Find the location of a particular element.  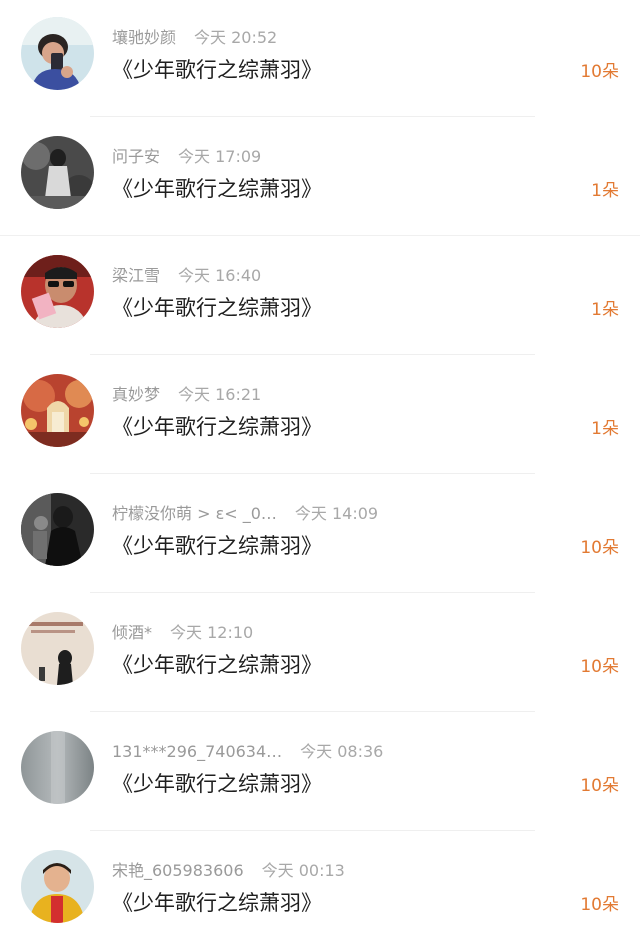

list-item: 真妙梦 今天 16:21 《少年歌行之综萧羽》 1朵 is located at coordinates (320, 416).